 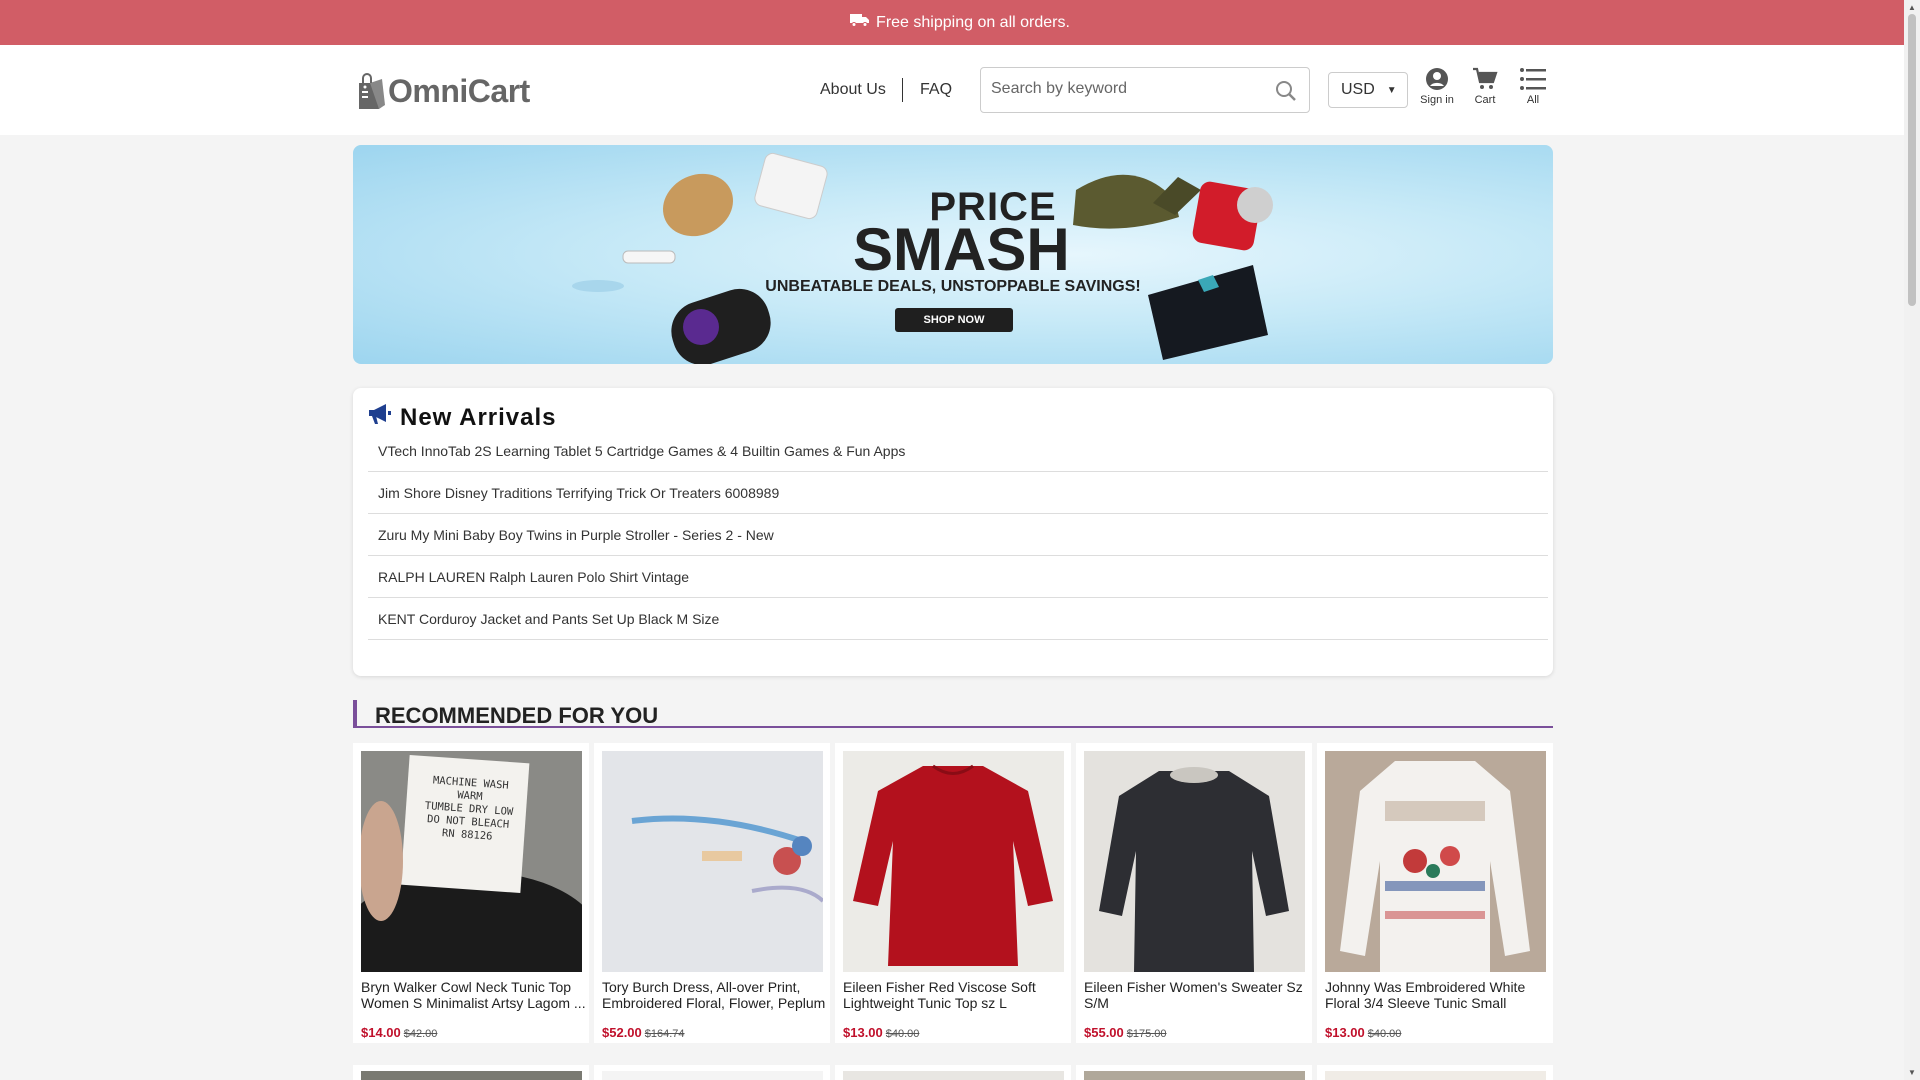 I want to click on new-arrivals-title: New Arrivals, so click(x=478, y=417).